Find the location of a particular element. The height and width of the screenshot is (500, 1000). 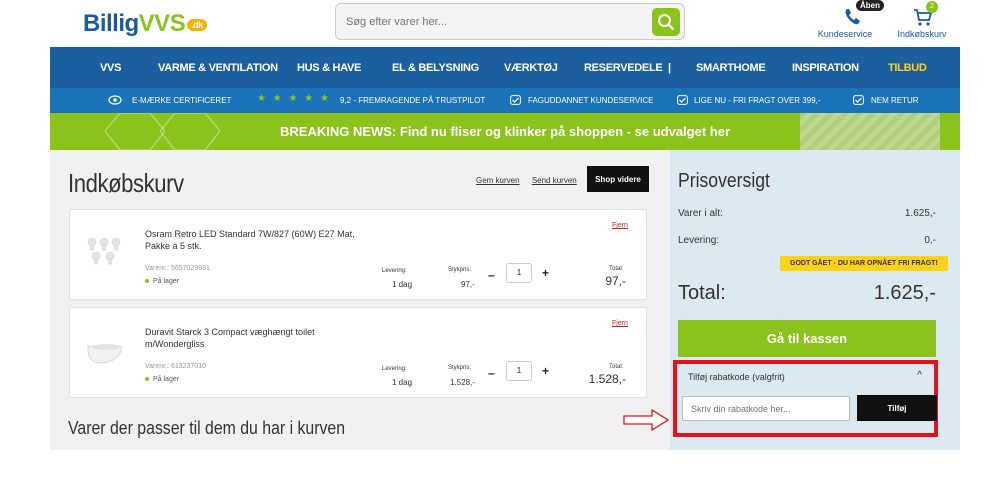

logo-text: Billig is located at coordinates (111, 23).